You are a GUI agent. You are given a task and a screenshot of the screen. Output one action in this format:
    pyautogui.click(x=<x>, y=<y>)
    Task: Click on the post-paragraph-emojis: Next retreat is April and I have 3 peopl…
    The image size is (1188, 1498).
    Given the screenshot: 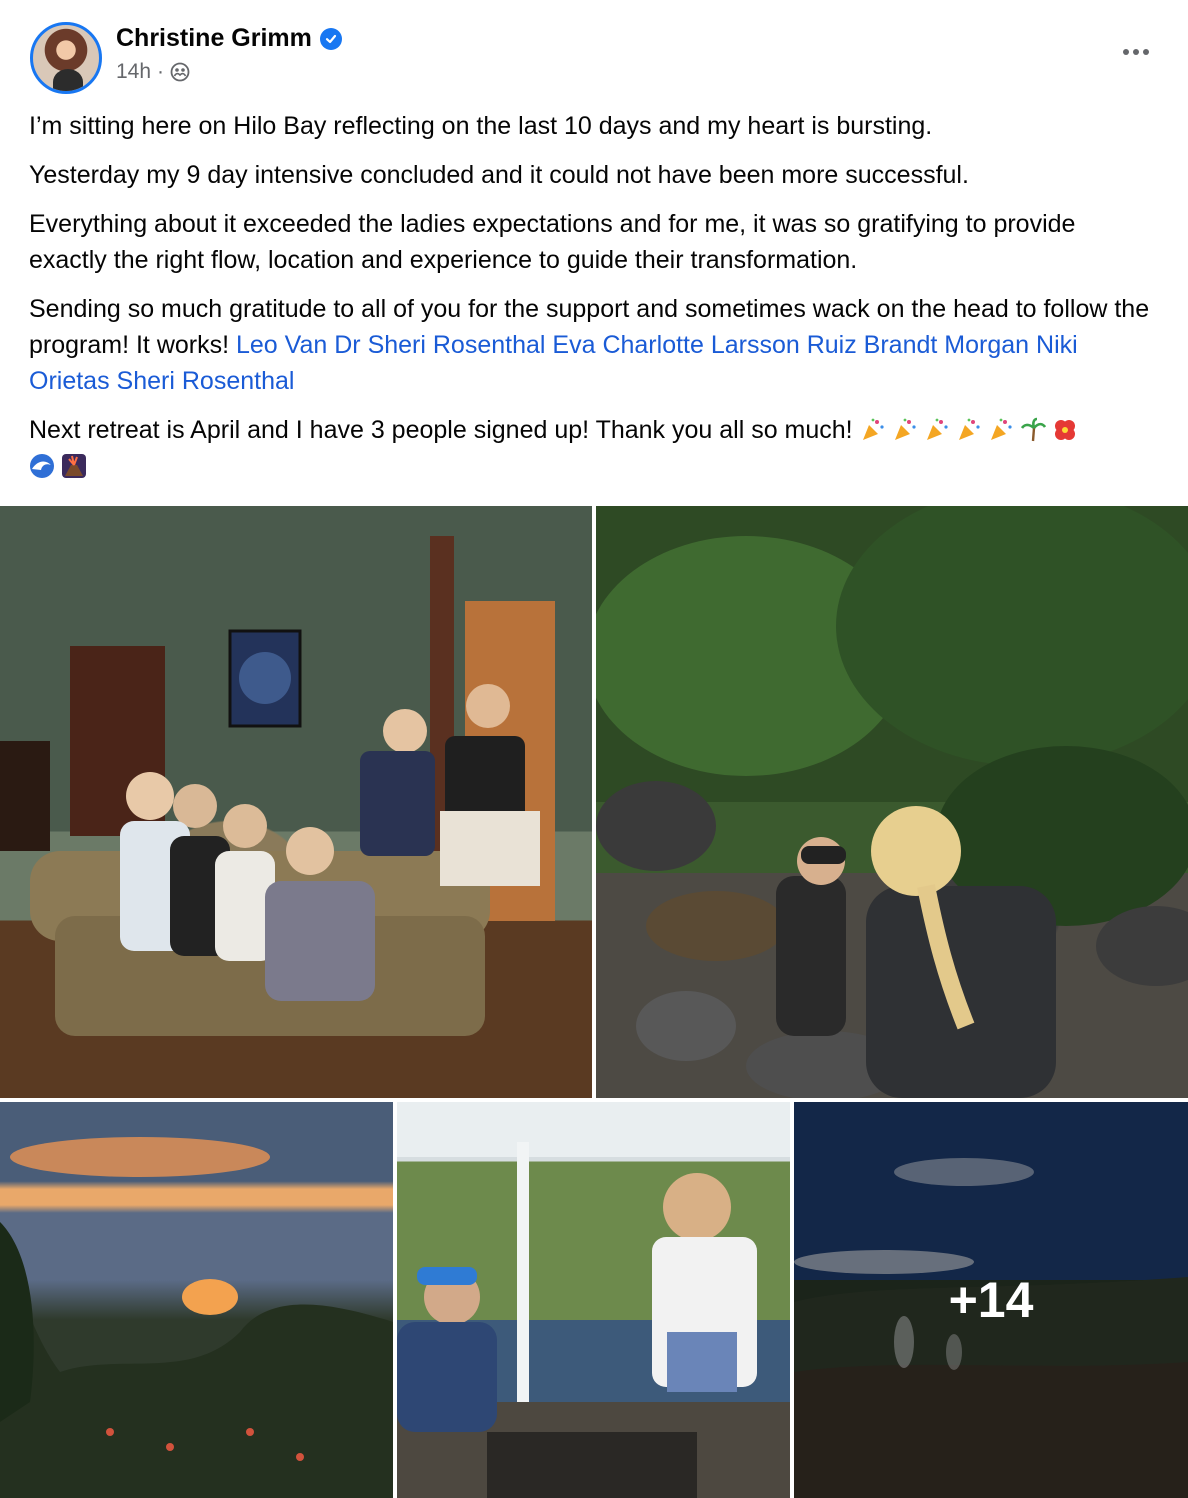 What is the action you would take?
    pyautogui.click(x=594, y=448)
    